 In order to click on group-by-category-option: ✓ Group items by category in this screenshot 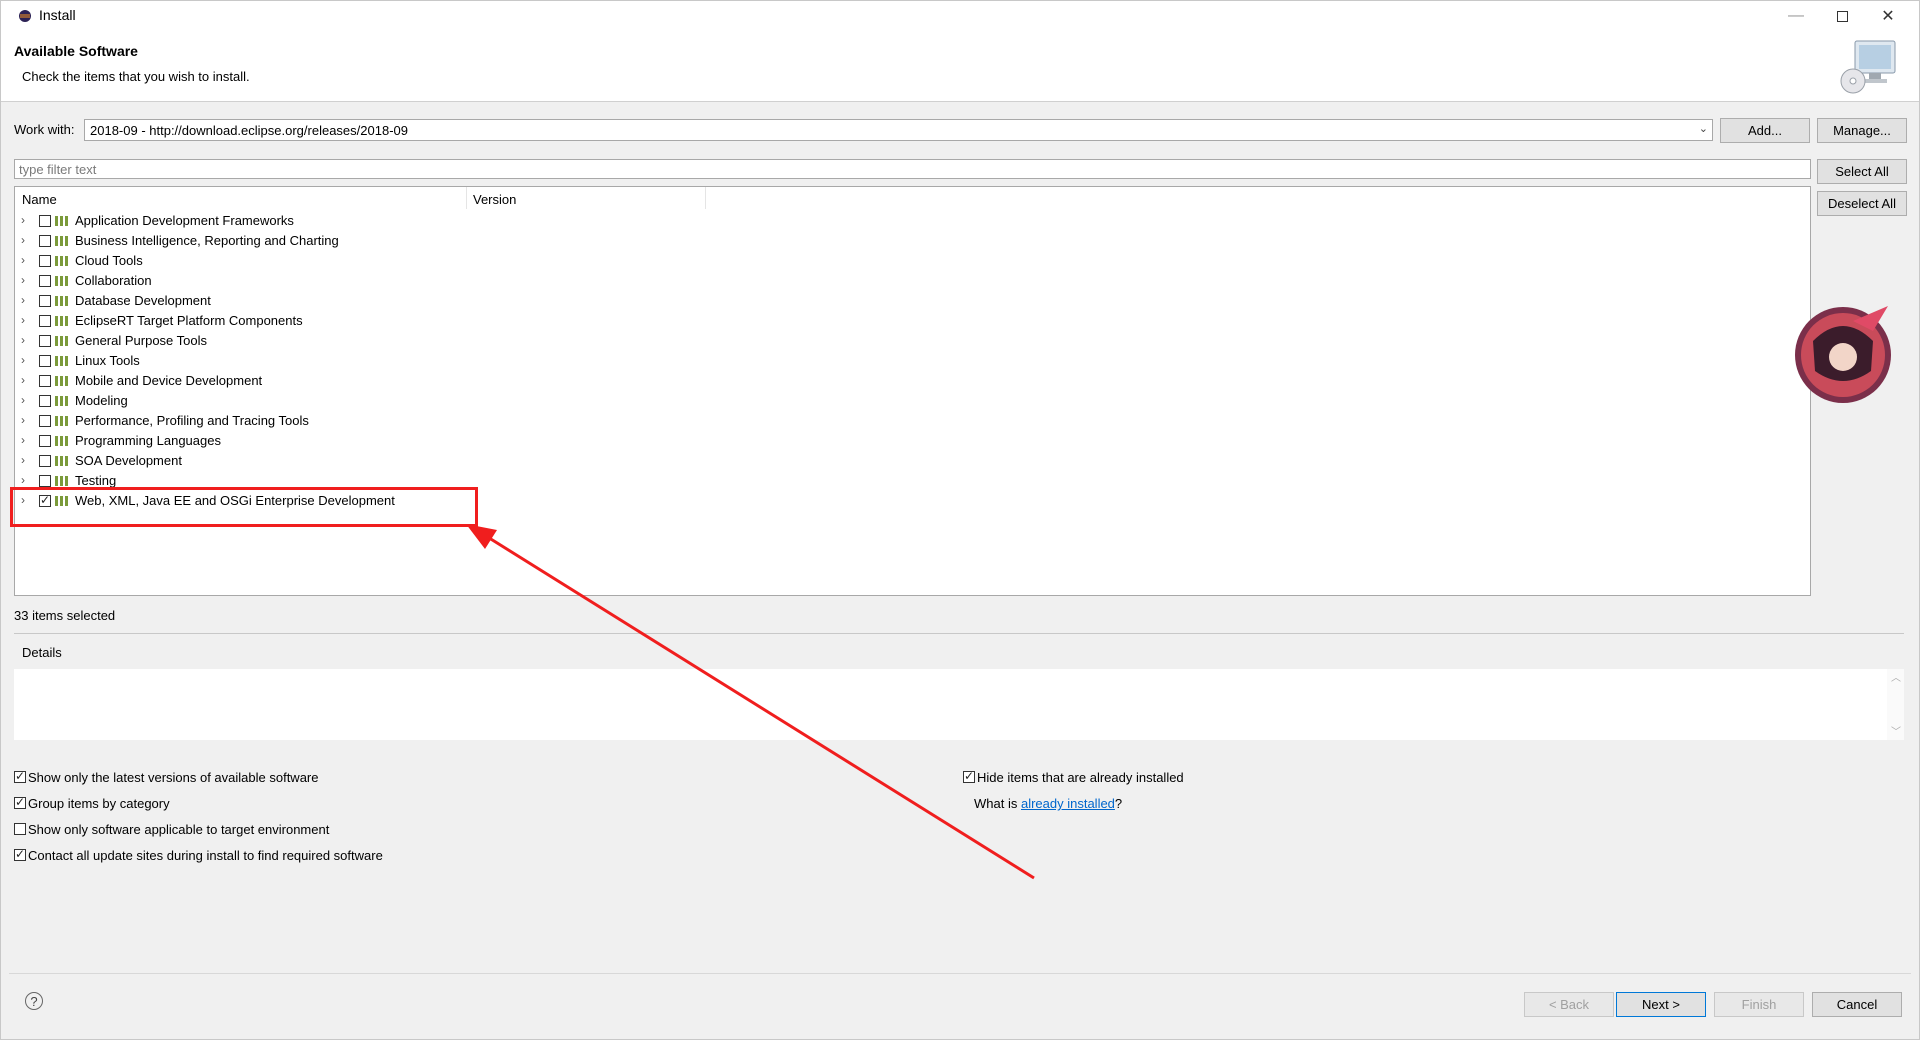, I will do `click(92, 803)`.